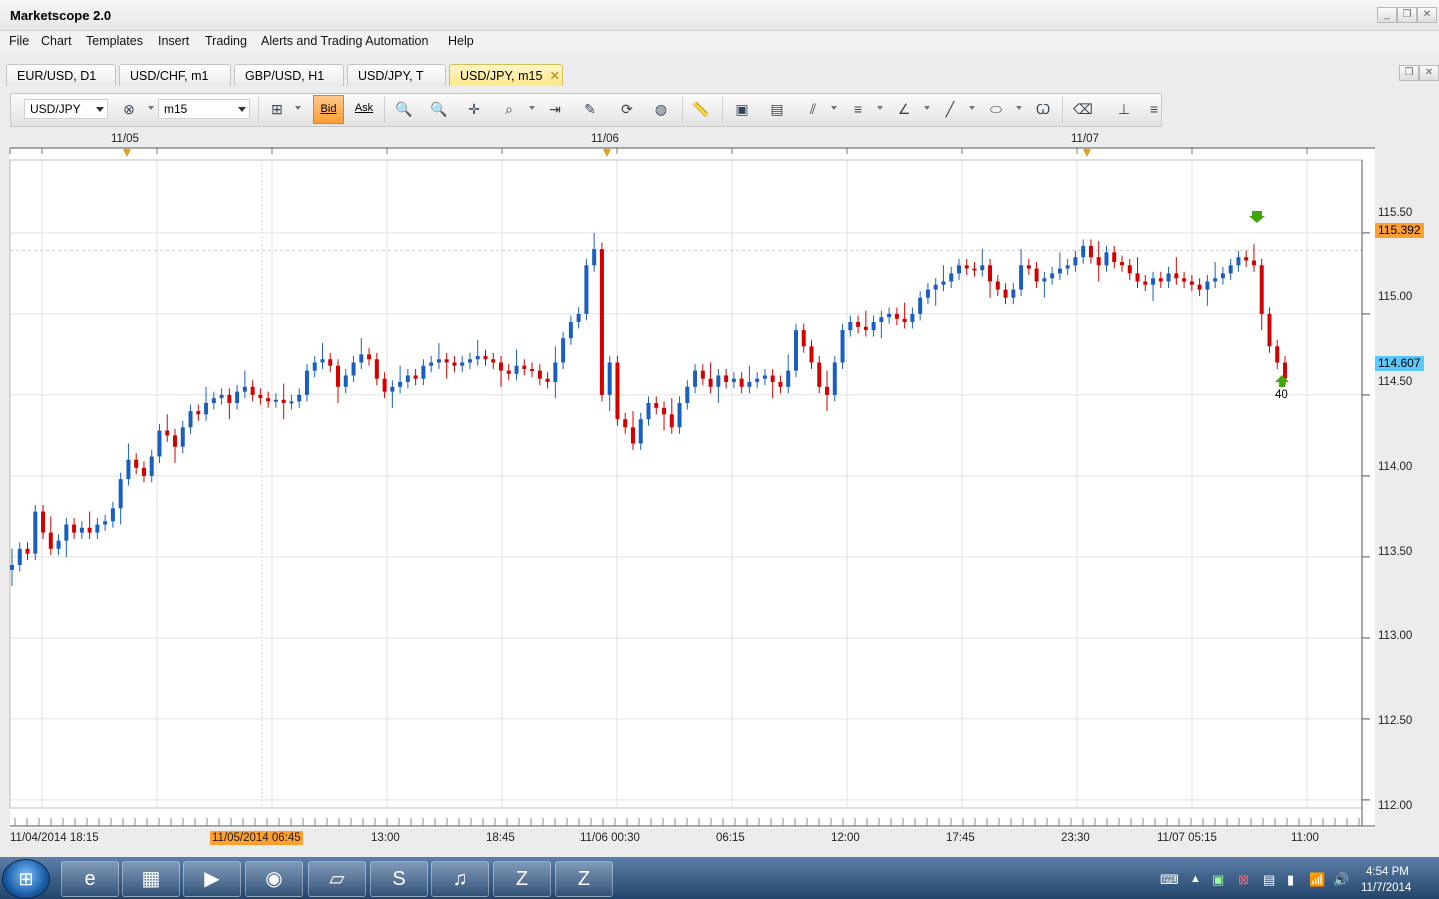 The image size is (1439, 899). Describe the element at coordinates (1399, 363) in the screenshot. I see `bid-price-tag: 114.607` at that location.